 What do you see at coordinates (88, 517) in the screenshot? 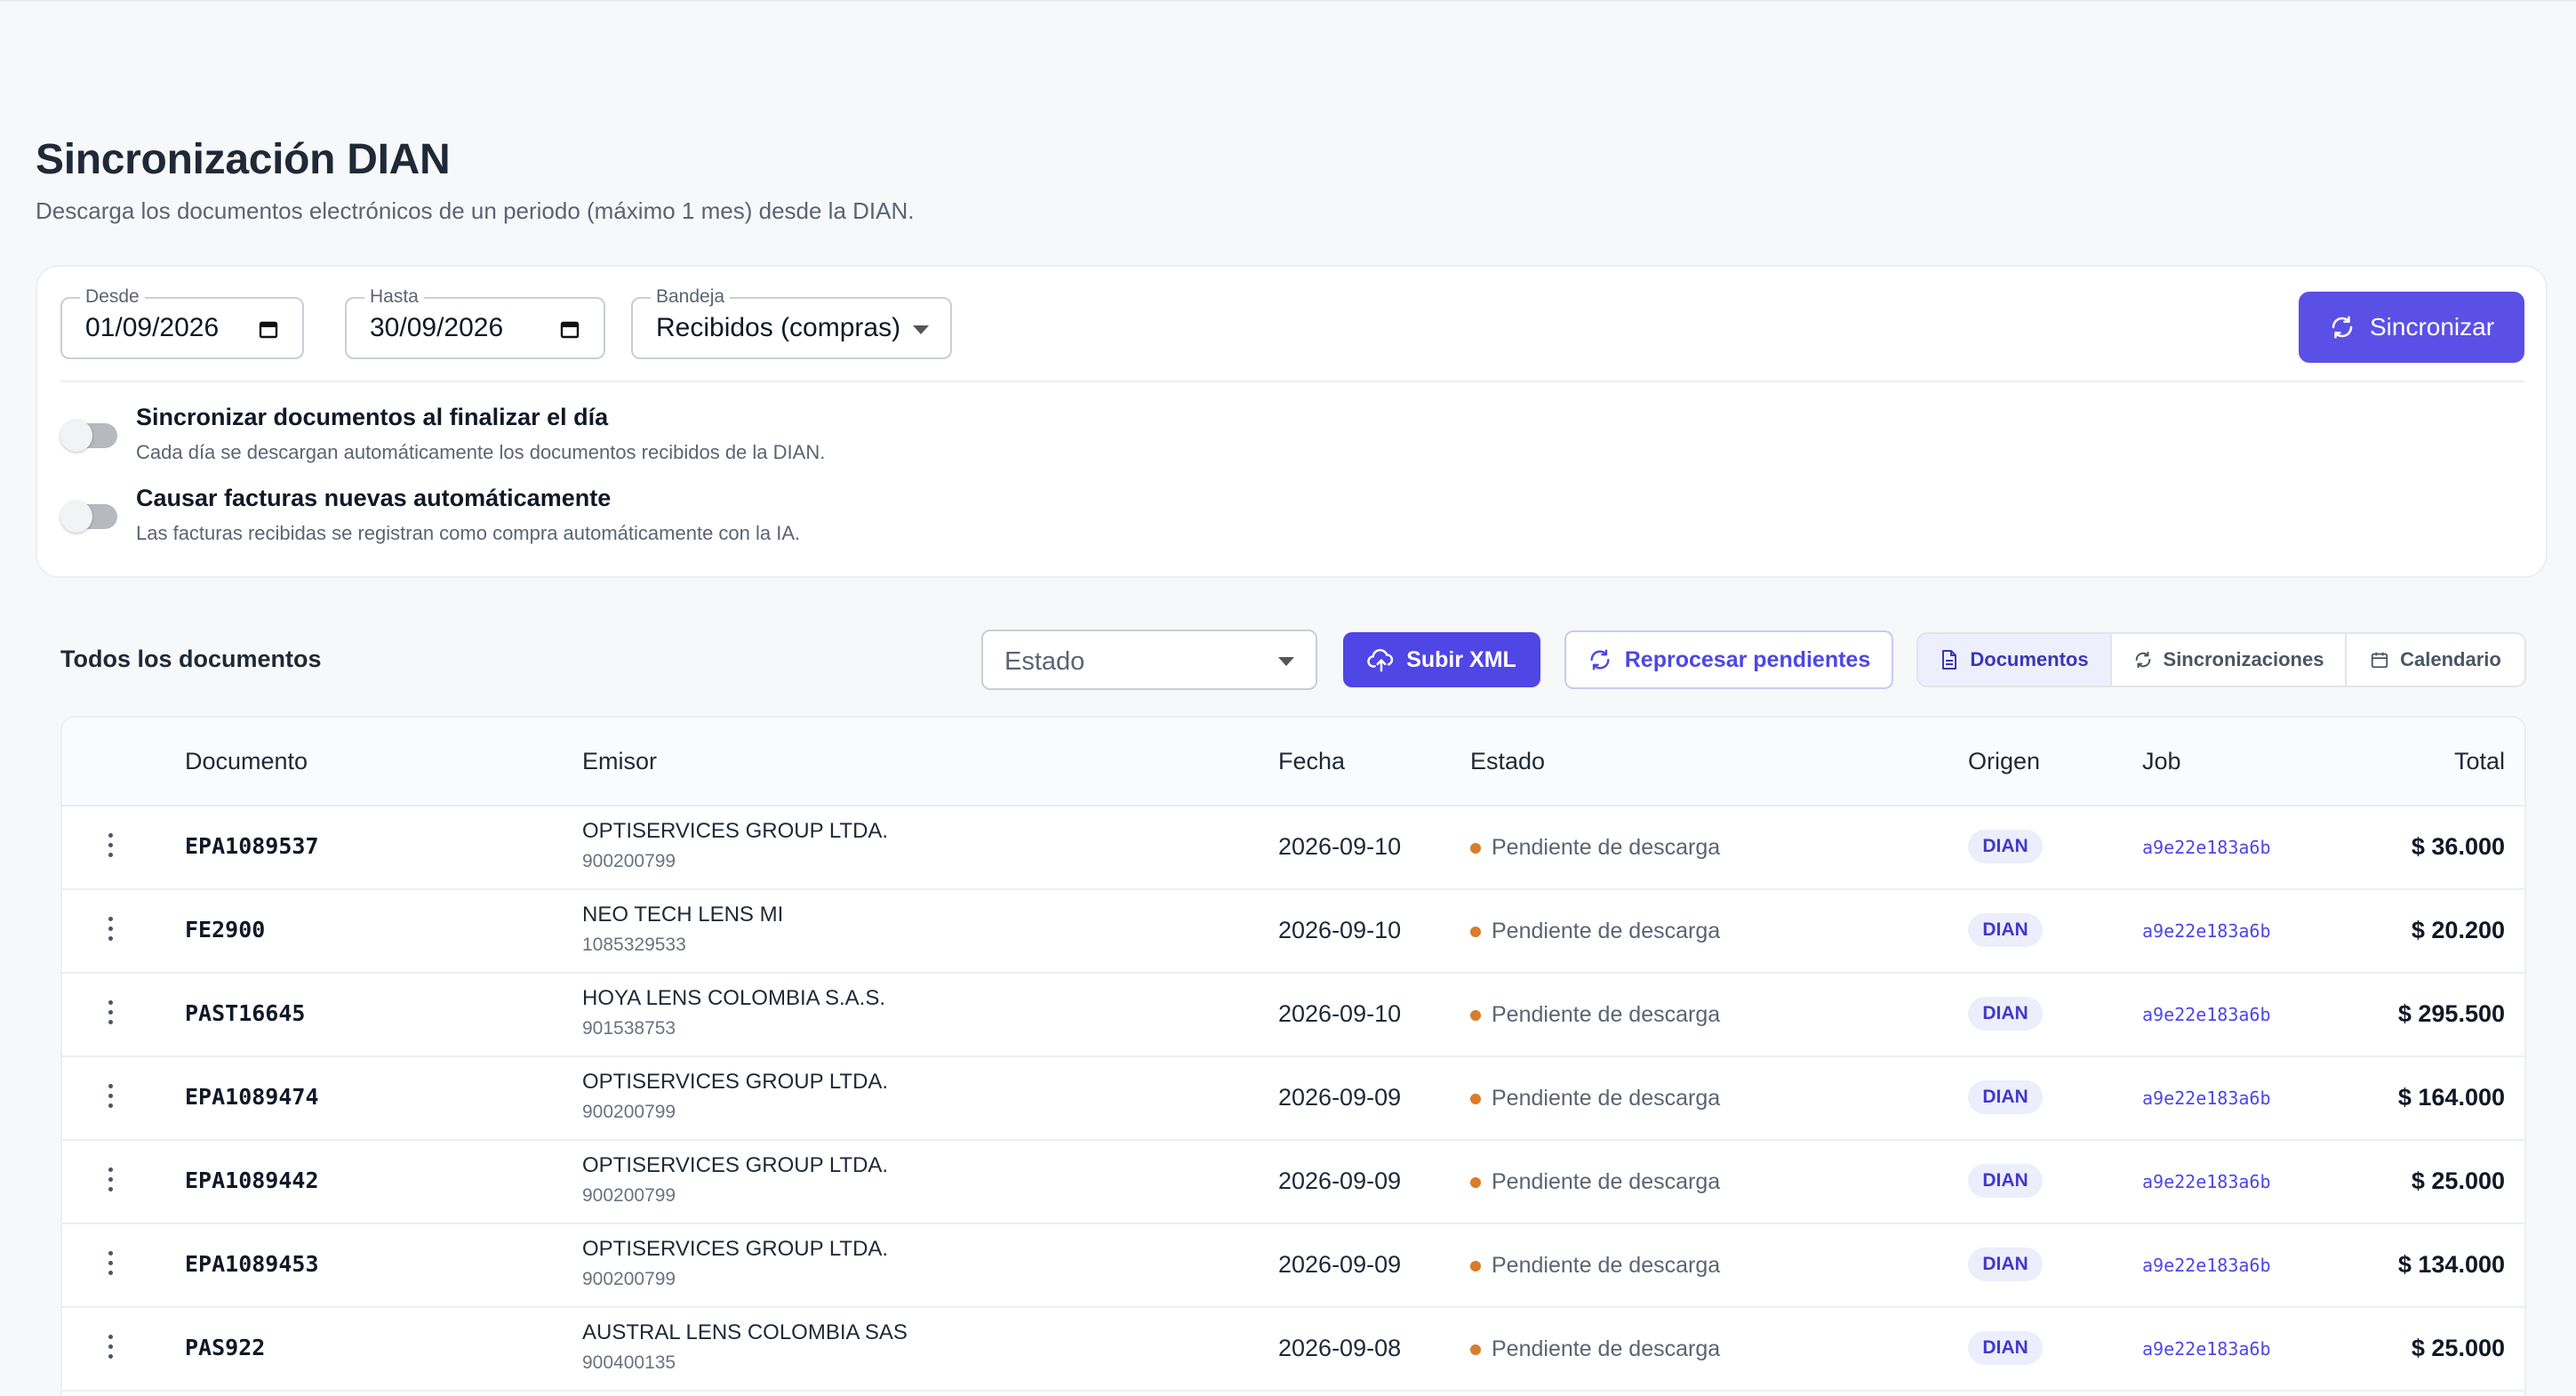
I see `toggle-auto-cause` at bounding box center [88, 517].